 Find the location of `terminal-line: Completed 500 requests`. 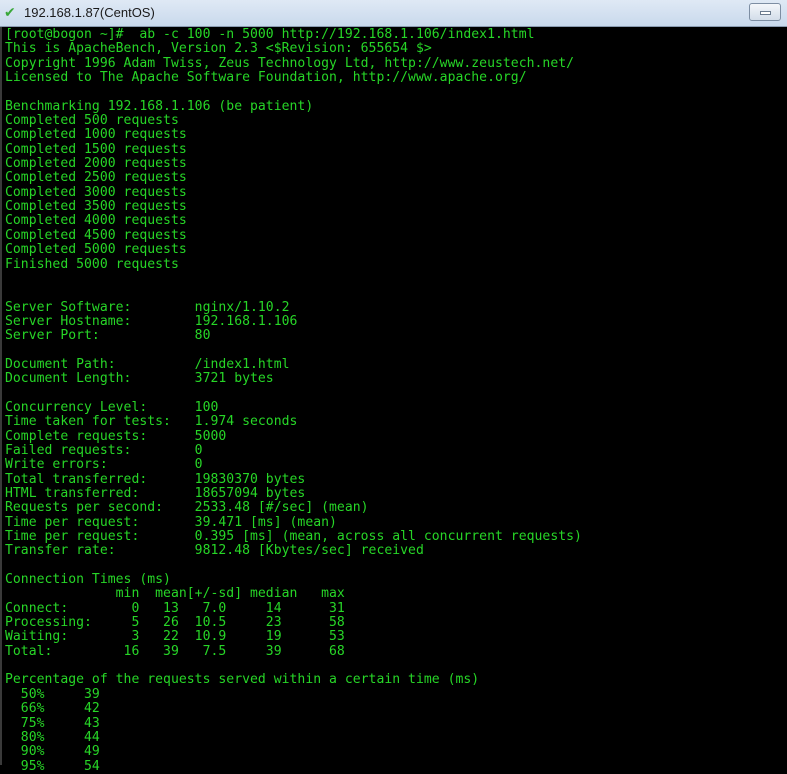

terminal-line: Completed 500 requests is located at coordinates (92, 121).